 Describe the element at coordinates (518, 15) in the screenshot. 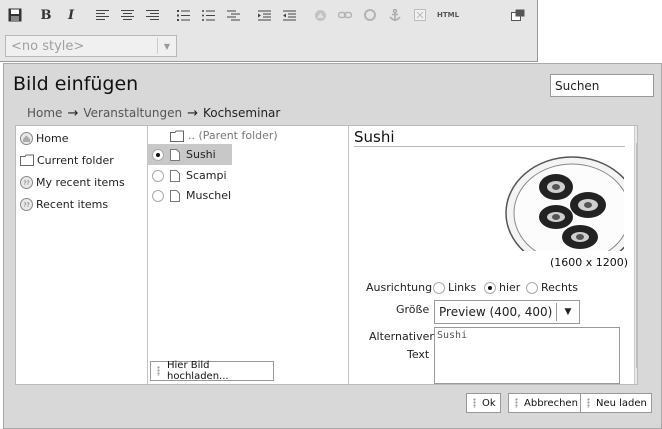

I see `maximize-icon` at that location.